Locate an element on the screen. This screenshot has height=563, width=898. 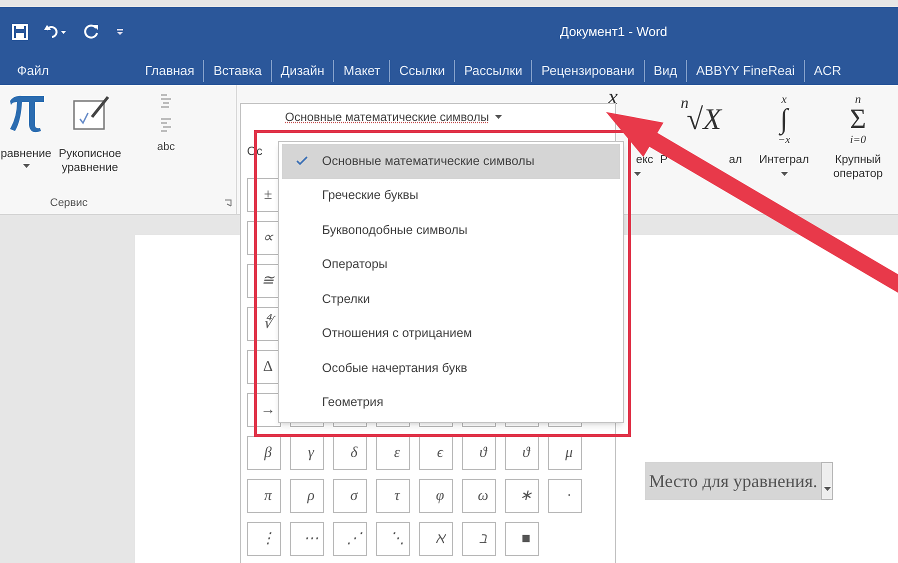
save-icon is located at coordinates (20, 32).